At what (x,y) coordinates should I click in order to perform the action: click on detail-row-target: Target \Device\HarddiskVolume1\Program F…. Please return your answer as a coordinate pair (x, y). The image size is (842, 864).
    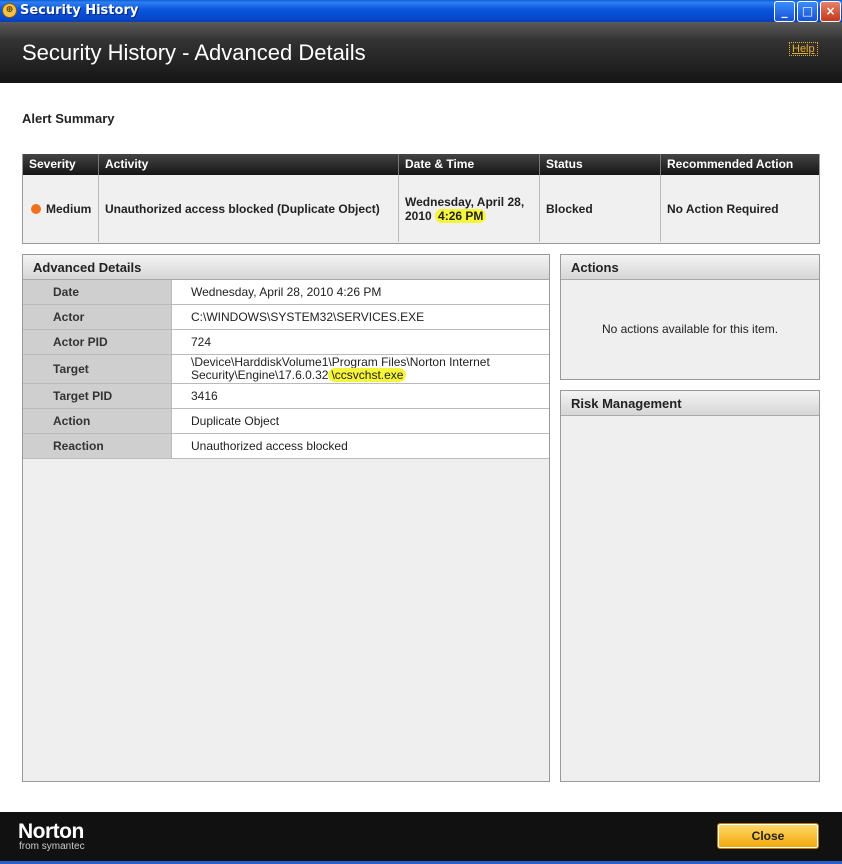
    Looking at the image, I should click on (286, 369).